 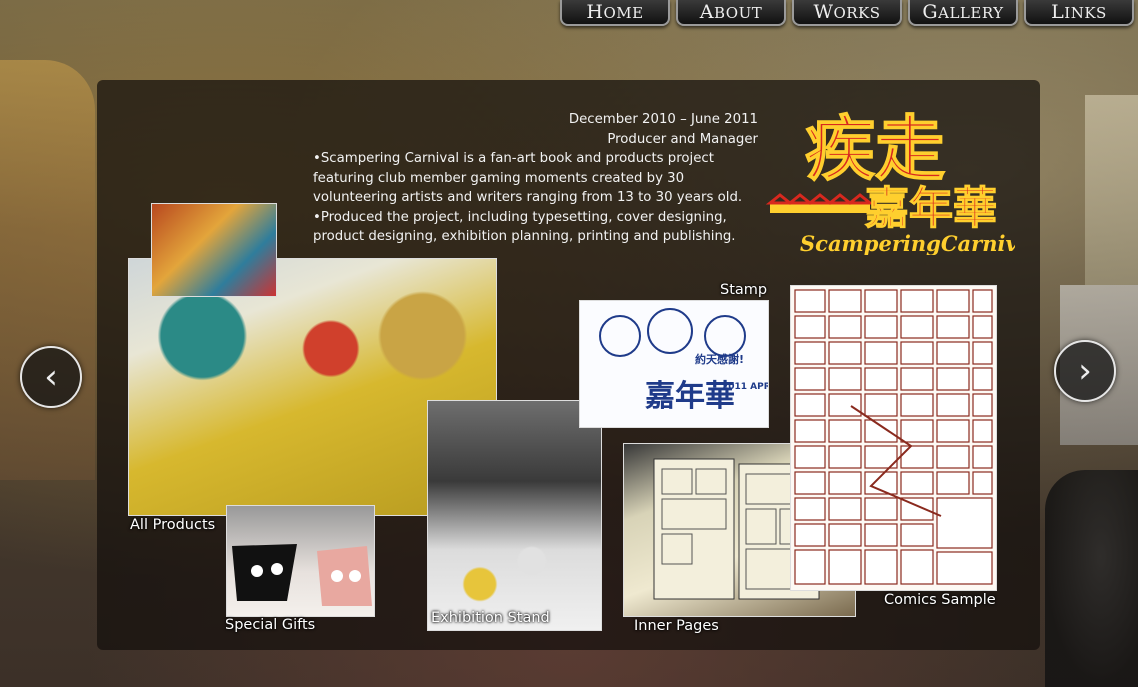 What do you see at coordinates (744, 290) in the screenshot?
I see `stamp-caption: Stamp` at bounding box center [744, 290].